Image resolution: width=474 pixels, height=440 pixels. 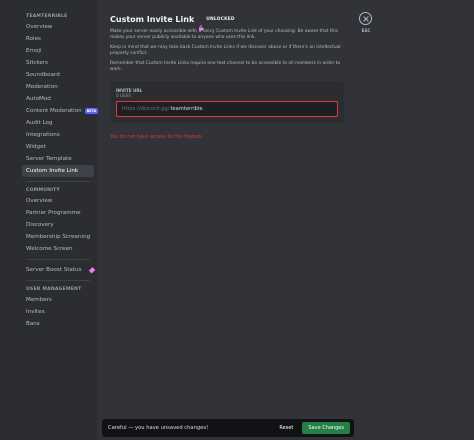 I want to click on sidebar-item-stickers: Stickers, so click(x=58, y=63).